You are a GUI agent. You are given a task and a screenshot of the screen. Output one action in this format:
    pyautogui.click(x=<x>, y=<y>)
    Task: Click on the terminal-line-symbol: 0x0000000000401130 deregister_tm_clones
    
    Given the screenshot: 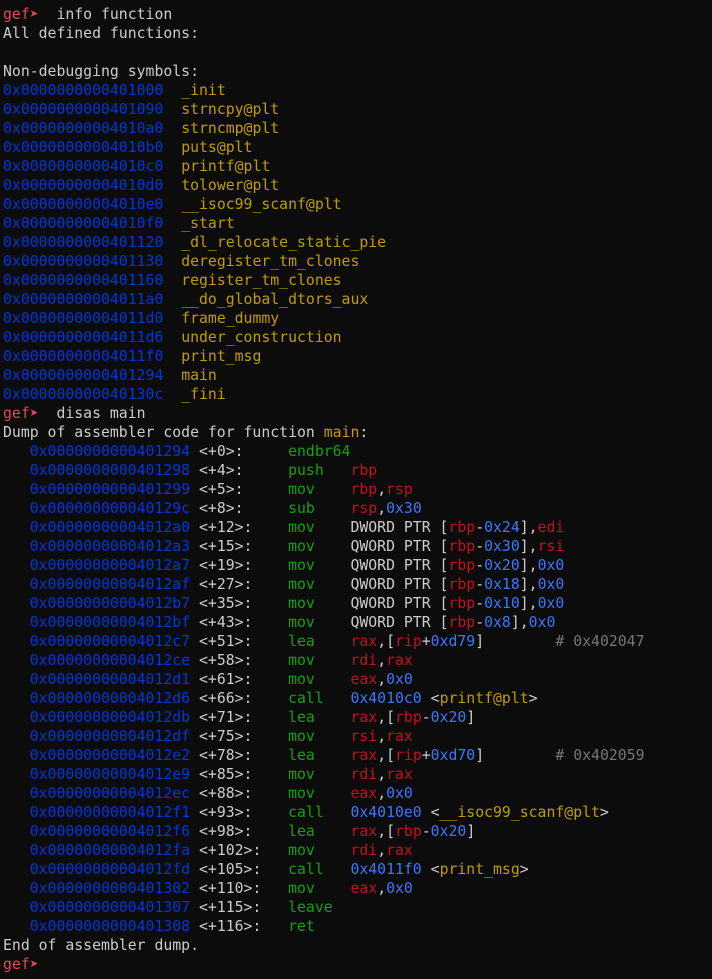 What is the action you would take?
    pyautogui.click(x=357, y=261)
    